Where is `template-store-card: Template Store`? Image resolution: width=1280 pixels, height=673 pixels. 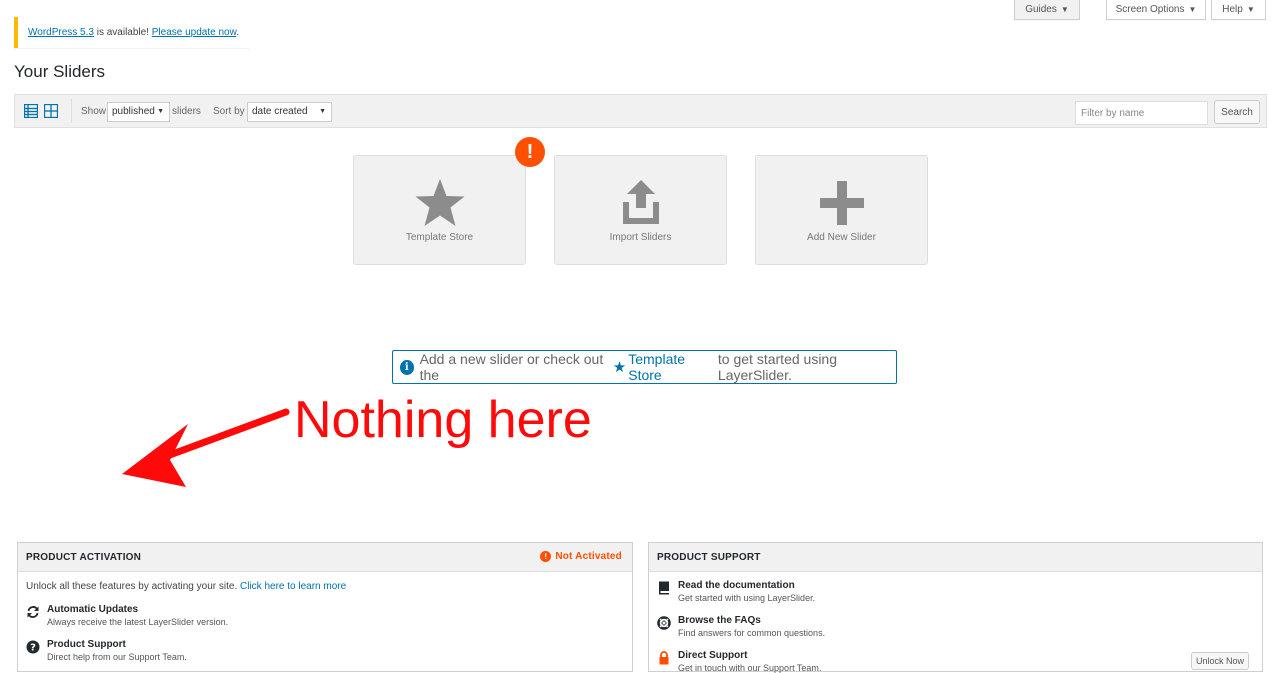
template-store-card: Template Store is located at coordinates (439, 210).